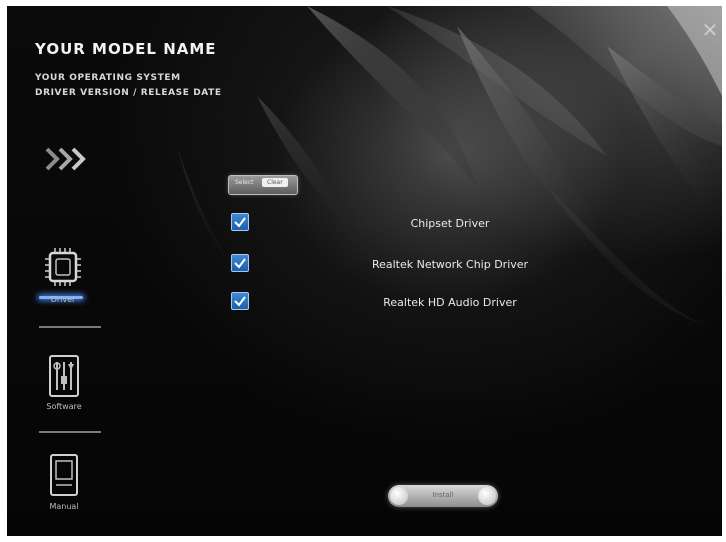  What do you see at coordinates (64, 406) in the screenshot?
I see `sidebar-item-label: Software` at bounding box center [64, 406].